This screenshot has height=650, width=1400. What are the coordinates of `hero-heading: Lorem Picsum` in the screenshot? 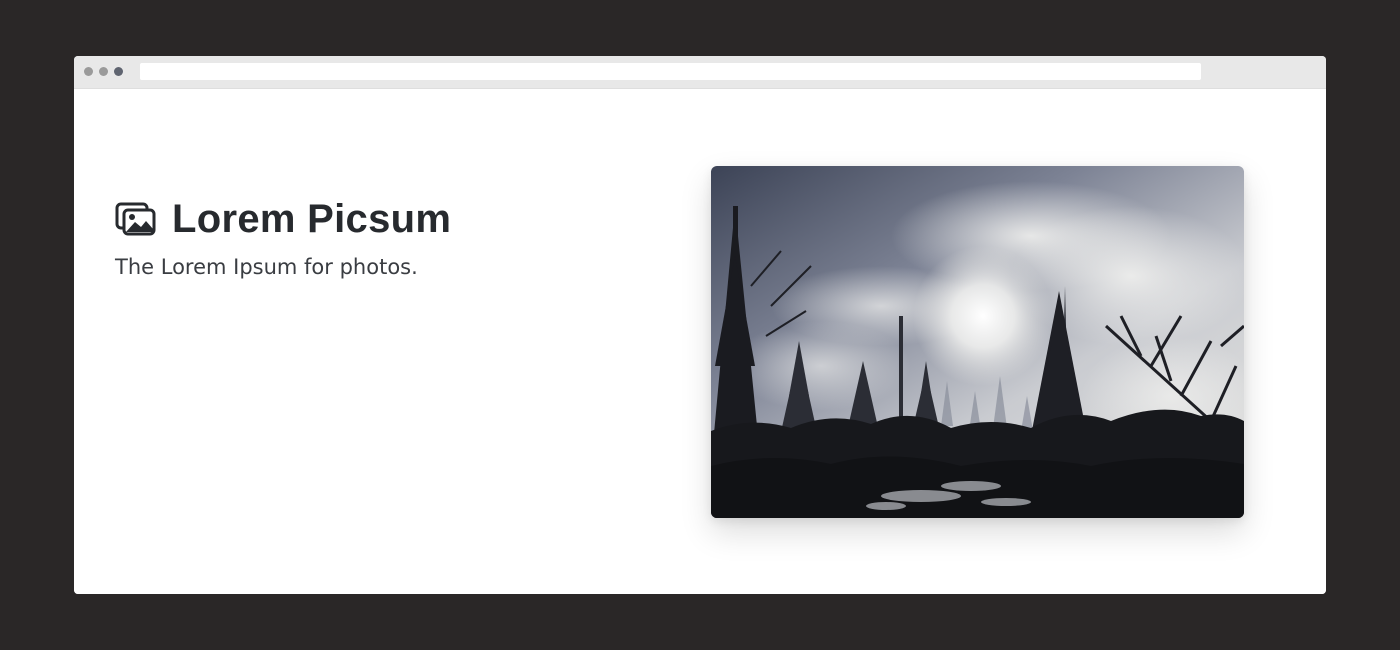 It's located at (283, 219).